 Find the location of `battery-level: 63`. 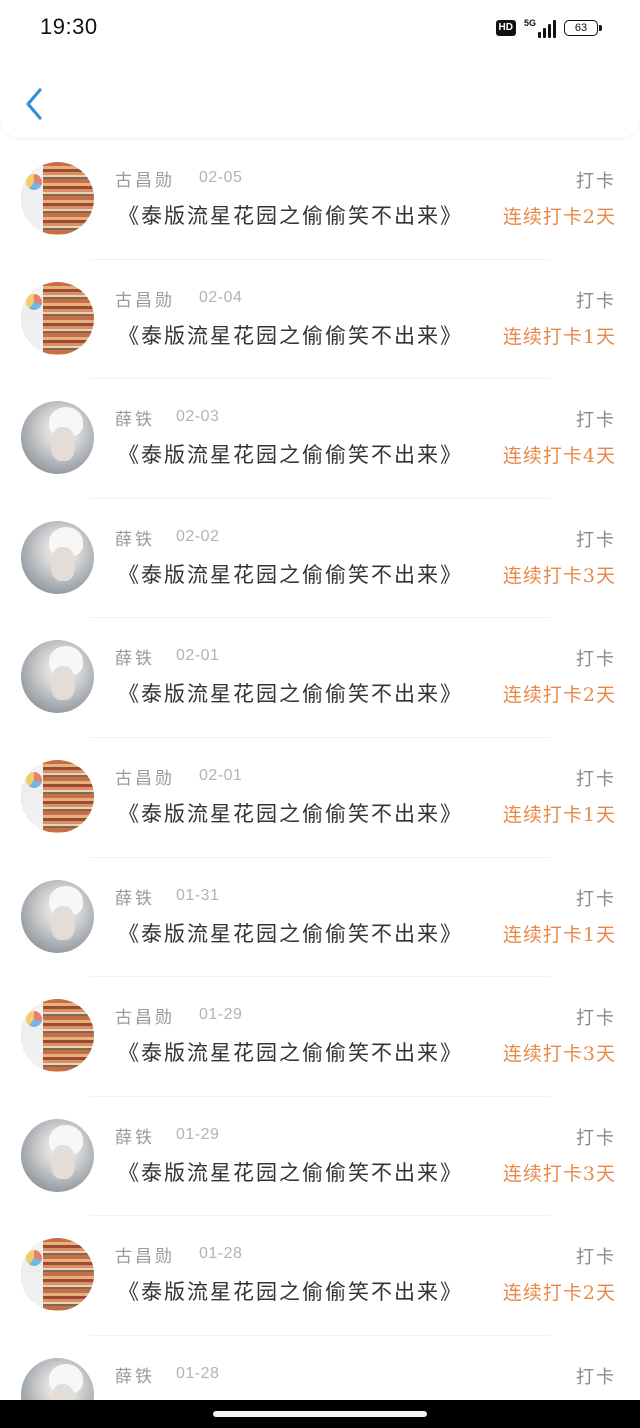

battery-level: 63 is located at coordinates (581, 28).